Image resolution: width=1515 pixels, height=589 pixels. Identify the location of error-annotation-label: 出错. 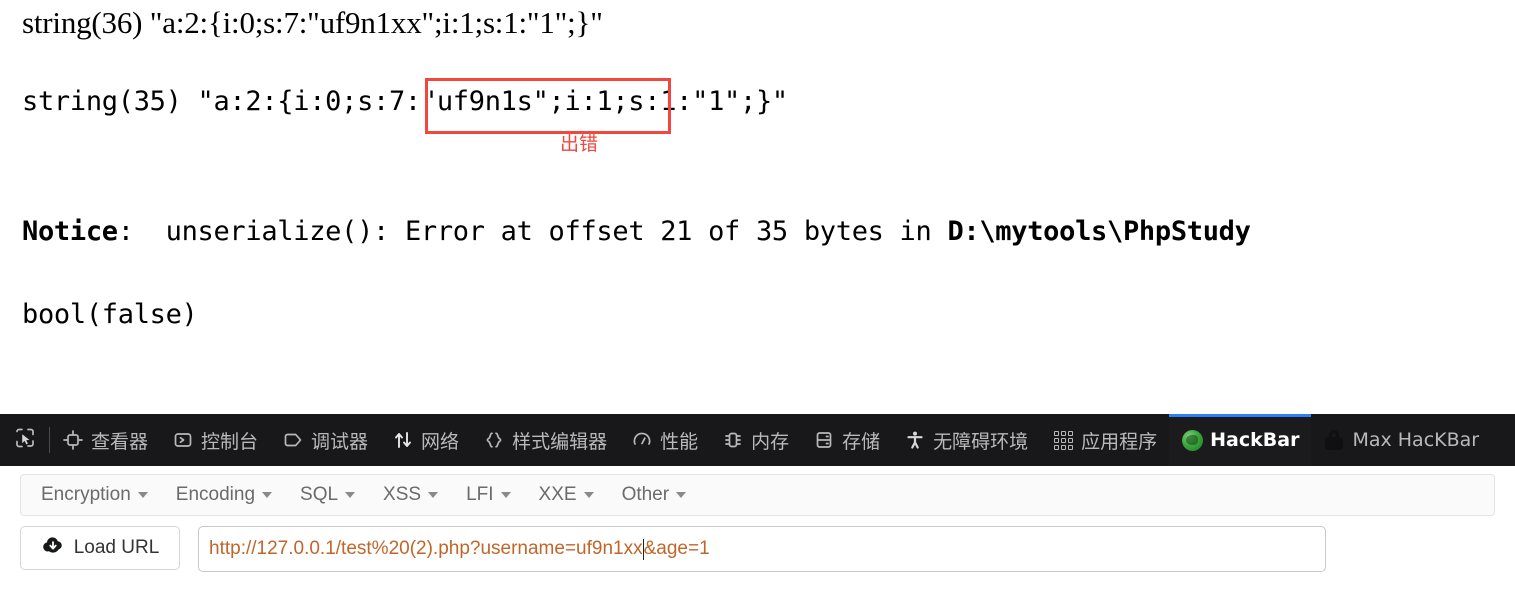
(579, 144).